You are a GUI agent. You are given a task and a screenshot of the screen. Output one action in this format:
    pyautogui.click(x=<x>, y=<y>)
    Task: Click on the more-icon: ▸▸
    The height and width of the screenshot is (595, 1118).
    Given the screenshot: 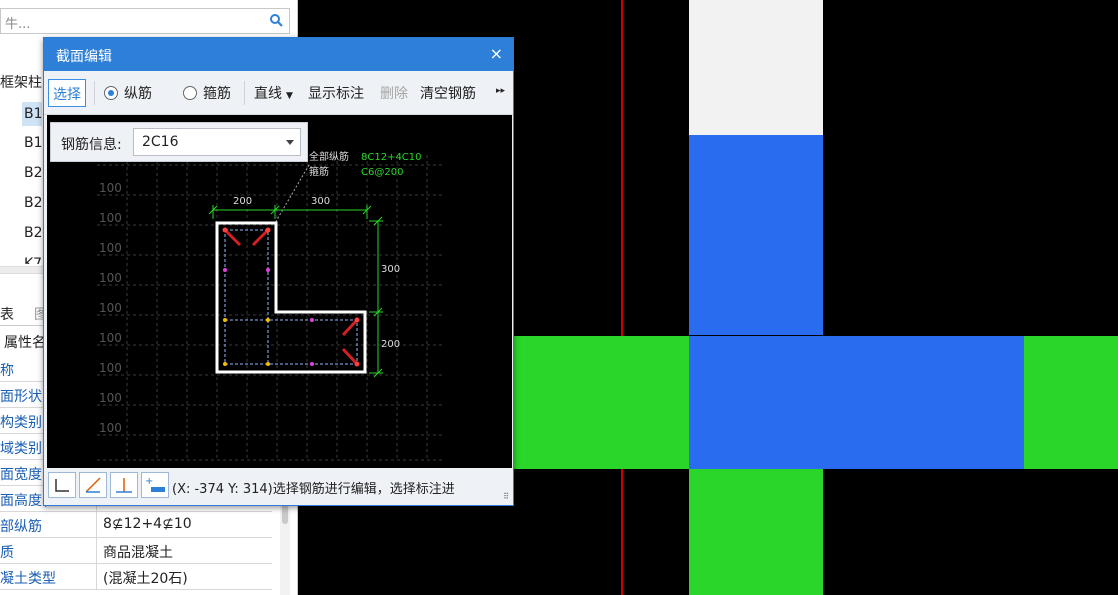 What is the action you would take?
    pyautogui.click(x=500, y=91)
    